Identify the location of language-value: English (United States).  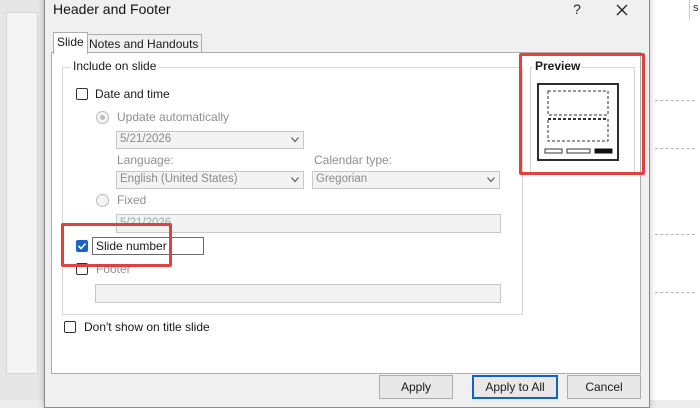
(179, 179).